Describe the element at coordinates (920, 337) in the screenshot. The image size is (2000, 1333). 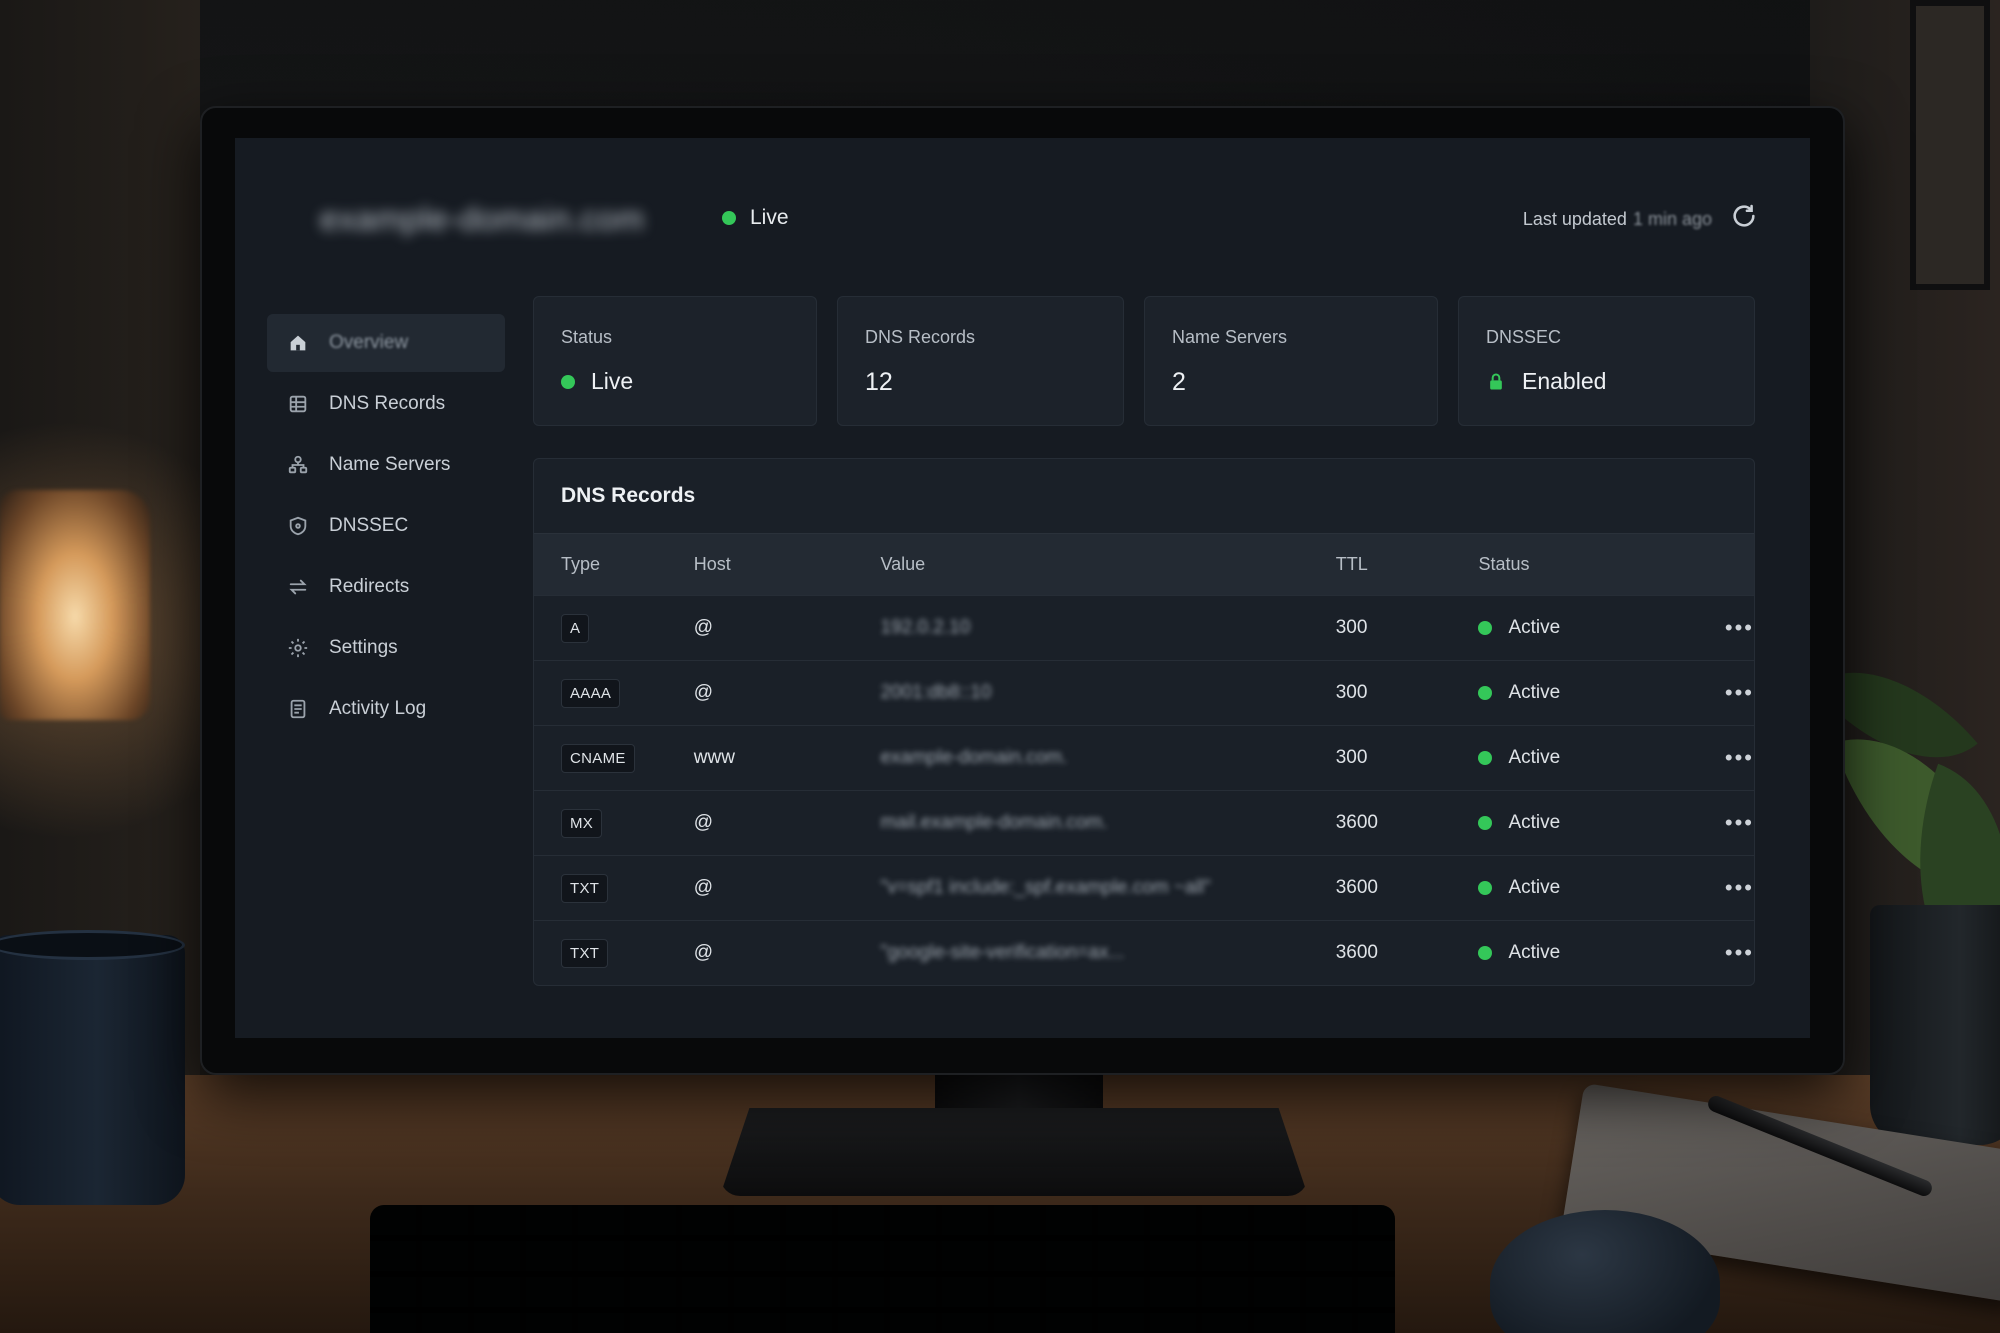
I see `stat-label: DNS Records` at that location.